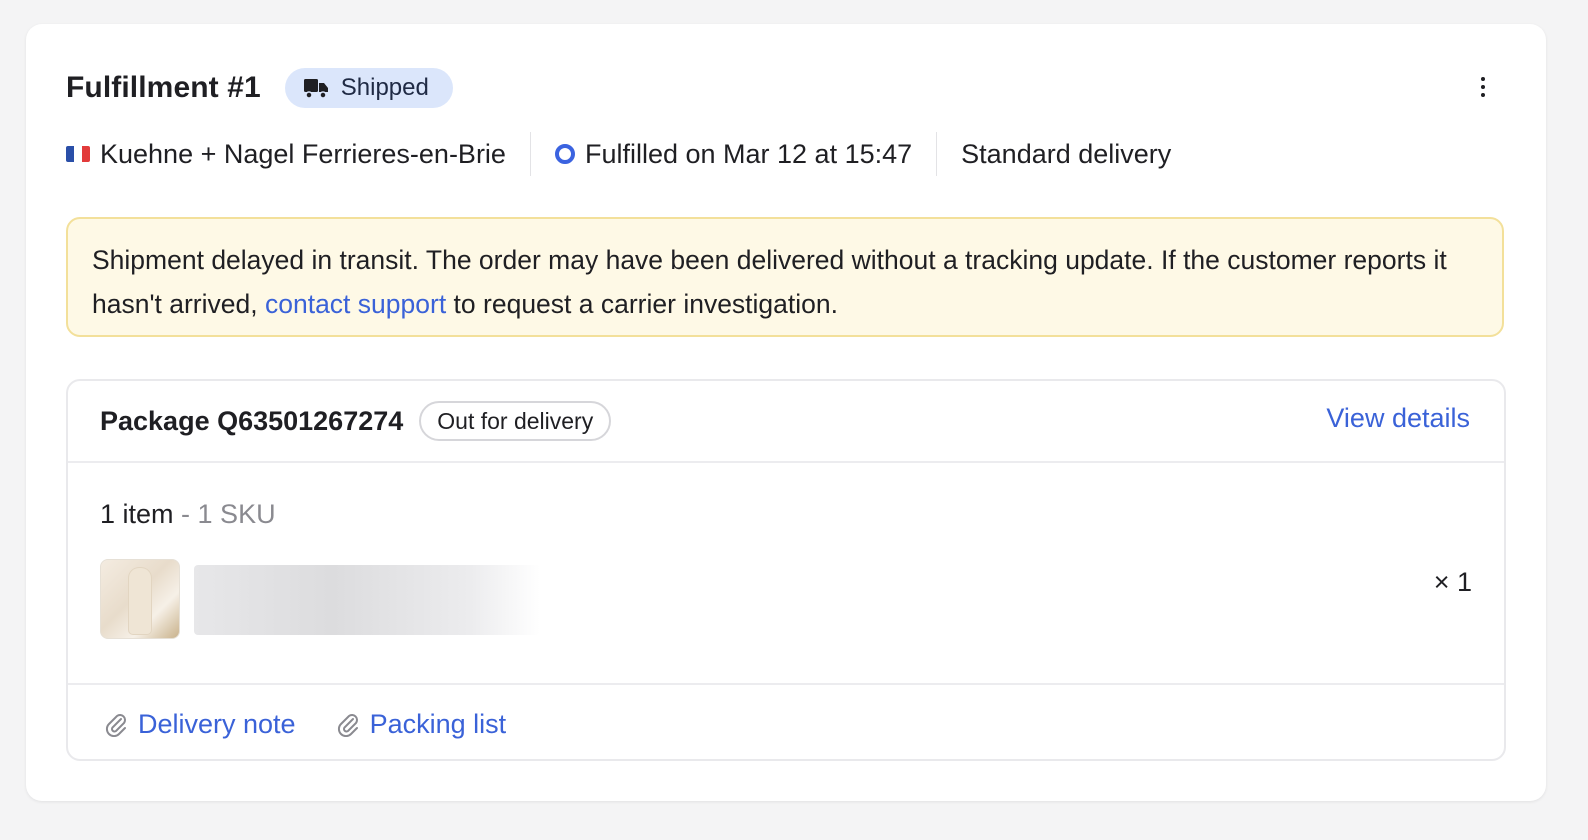 This screenshot has width=1588, height=840. Describe the element at coordinates (78, 154) in the screenshot. I see `france-flag-icon` at that location.